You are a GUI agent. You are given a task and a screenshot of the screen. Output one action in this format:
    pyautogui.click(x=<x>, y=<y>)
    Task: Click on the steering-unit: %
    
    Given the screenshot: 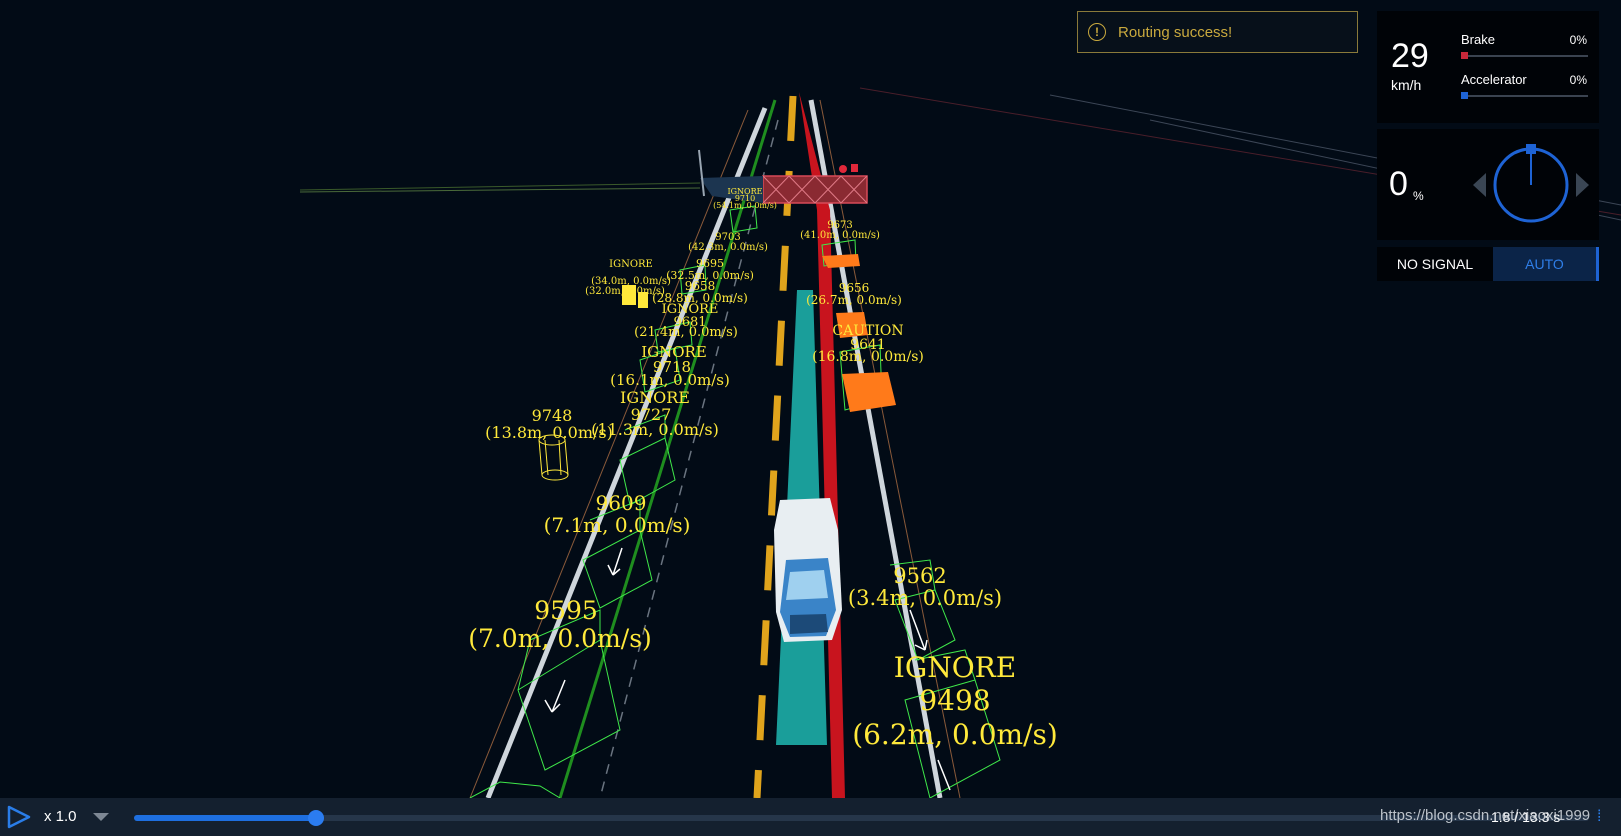 What is the action you would take?
    pyautogui.click(x=1418, y=196)
    